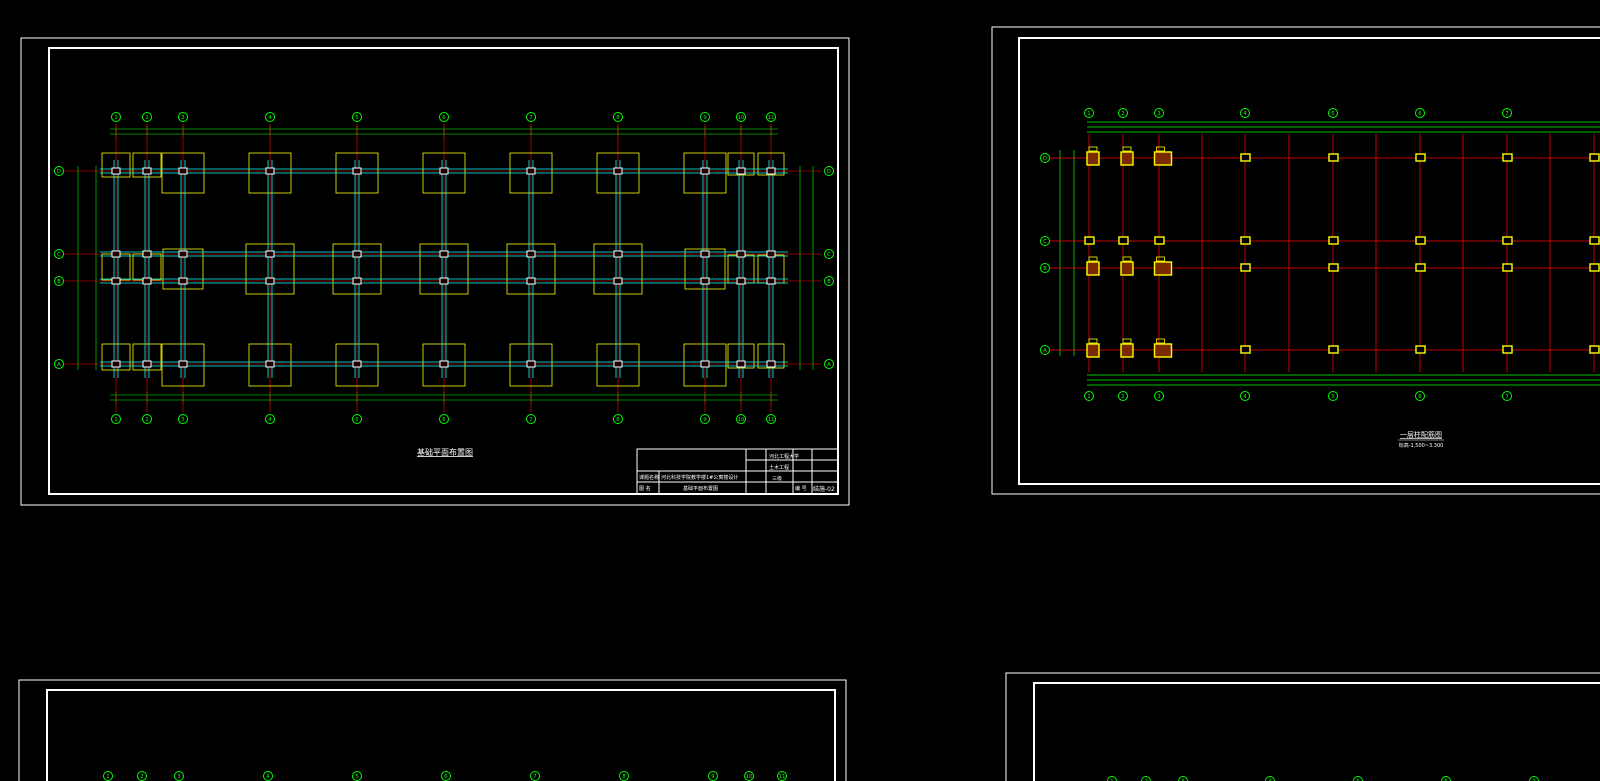 This screenshot has width=1600, height=781. I want to click on s2-bubble-top-7-label: 7, so click(1506, 114).